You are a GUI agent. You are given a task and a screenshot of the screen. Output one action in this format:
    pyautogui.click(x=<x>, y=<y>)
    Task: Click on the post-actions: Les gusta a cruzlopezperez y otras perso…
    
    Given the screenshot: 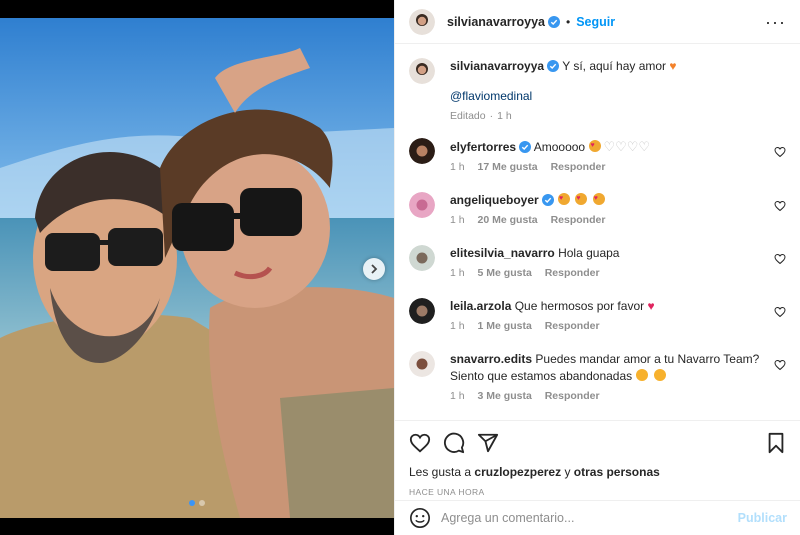 What is the action you would take?
    pyautogui.click(x=597, y=460)
    